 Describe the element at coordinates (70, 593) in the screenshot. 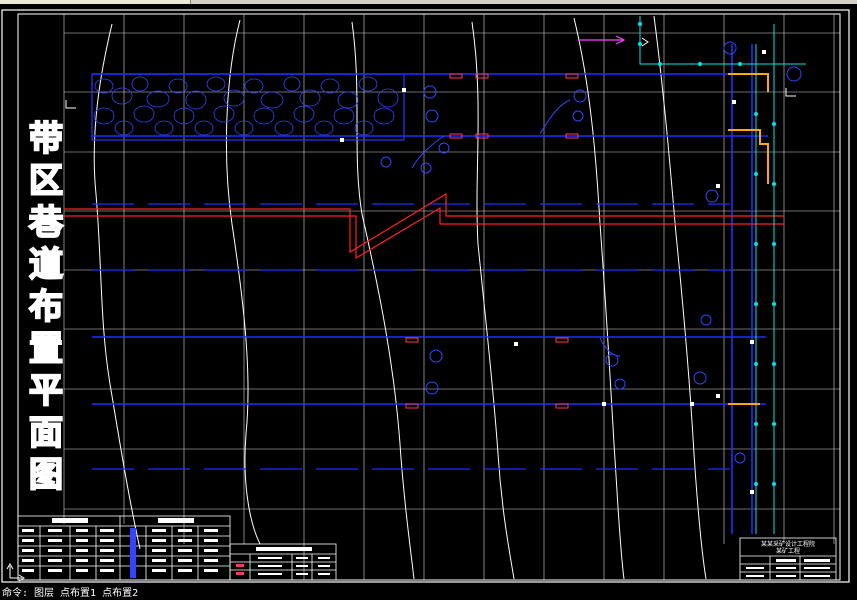

I see `command-line-text: 命令: 图层 点布置1 点布置2` at that location.